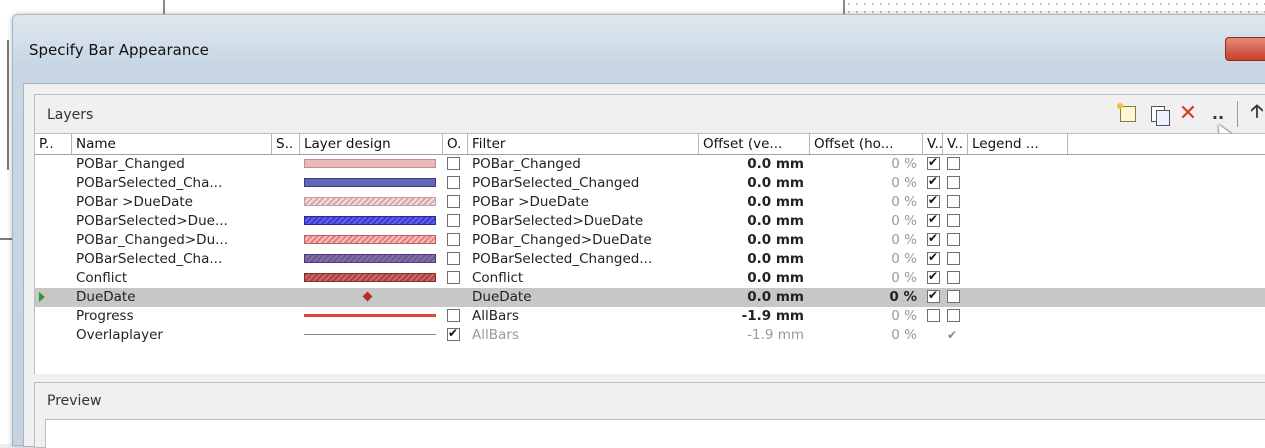  What do you see at coordinates (583, 202) in the screenshot?
I see `layer-filter-cell: POBar >DueDate` at bounding box center [583, 202].